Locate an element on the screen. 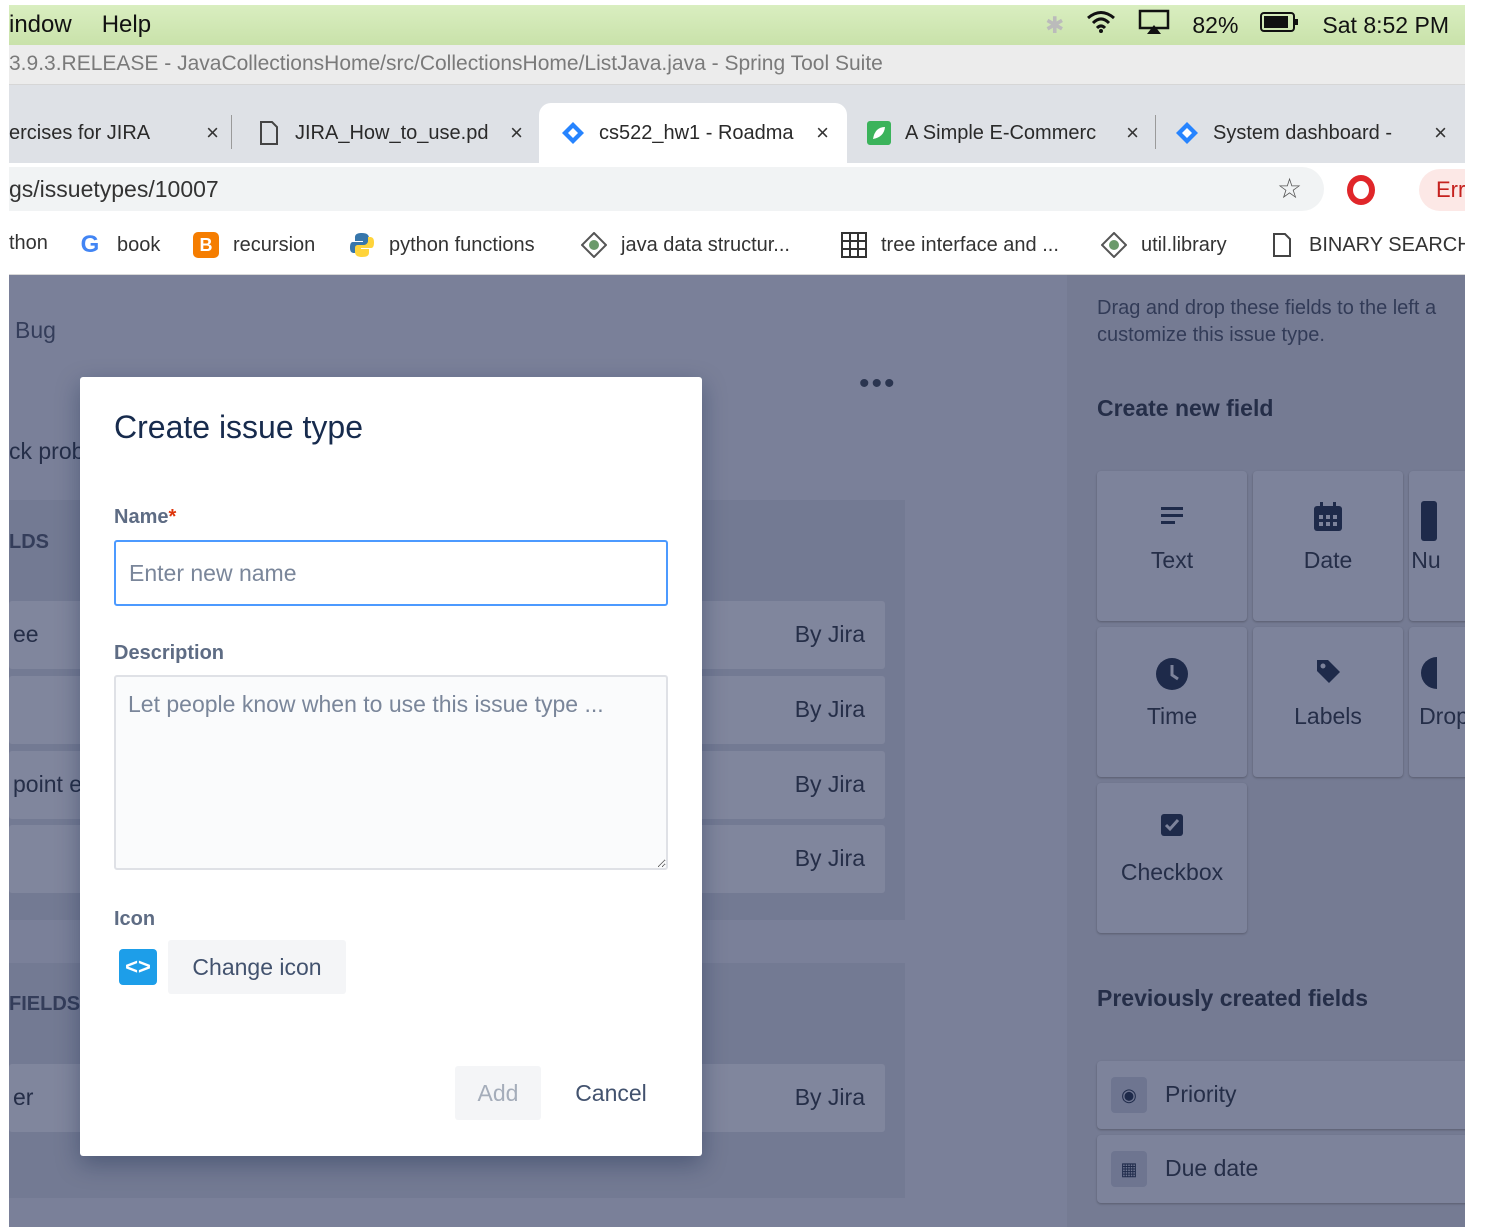  clock-icon is located at coordinates (1172, 677).